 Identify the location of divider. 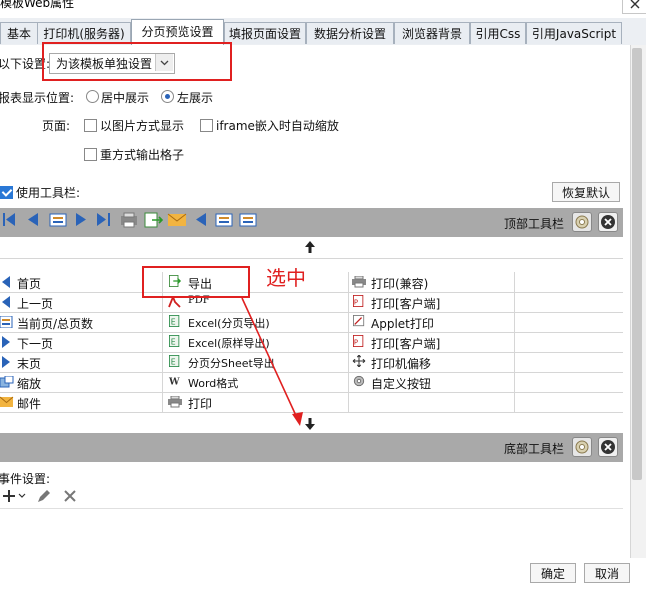
(311, 258).